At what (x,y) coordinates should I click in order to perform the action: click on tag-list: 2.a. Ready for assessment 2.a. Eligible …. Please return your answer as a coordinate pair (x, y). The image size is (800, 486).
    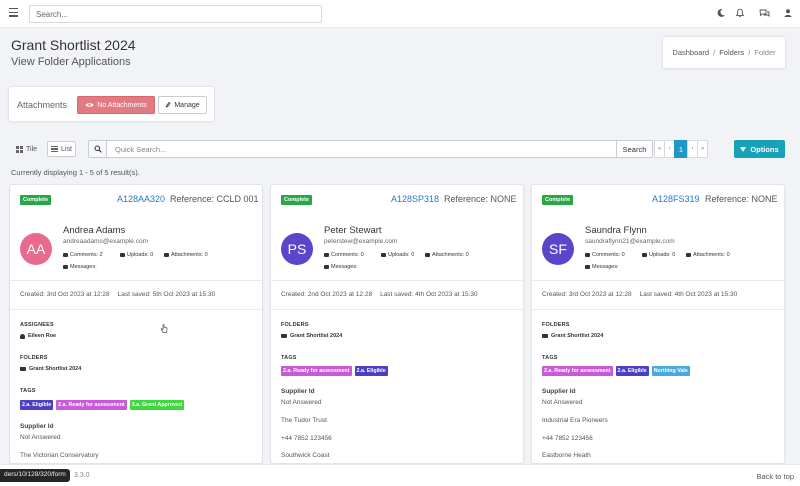
    Looking at the image, I should click on (616, 371).